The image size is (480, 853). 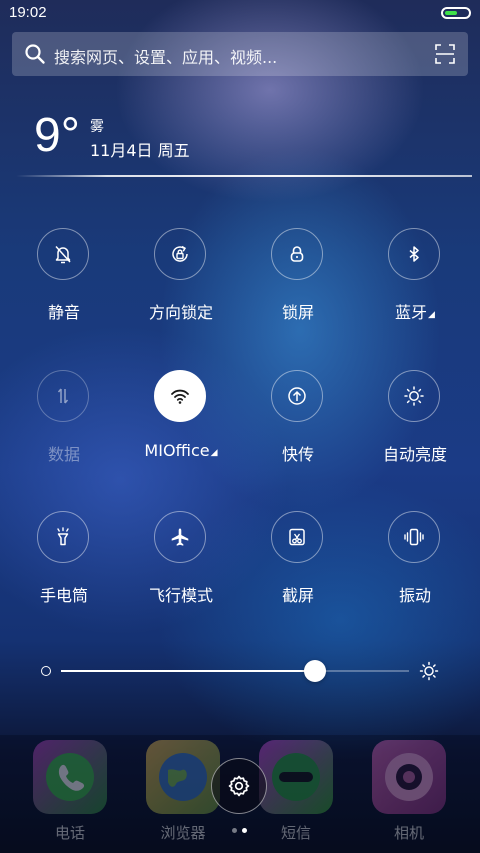 I want to click on toggle-screenshot: 截屏, so click(x=298, y=566).